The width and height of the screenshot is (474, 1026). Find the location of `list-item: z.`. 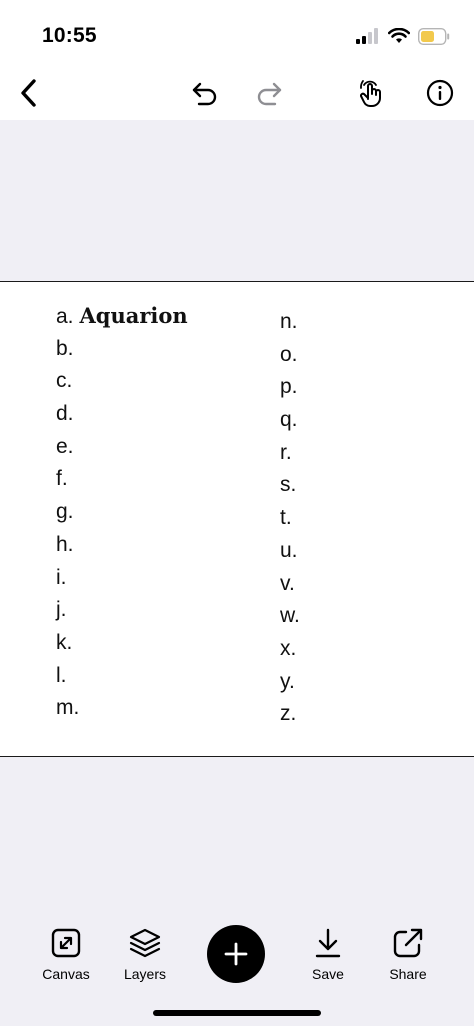

list-item: z. is located at coordinates (290, 714).